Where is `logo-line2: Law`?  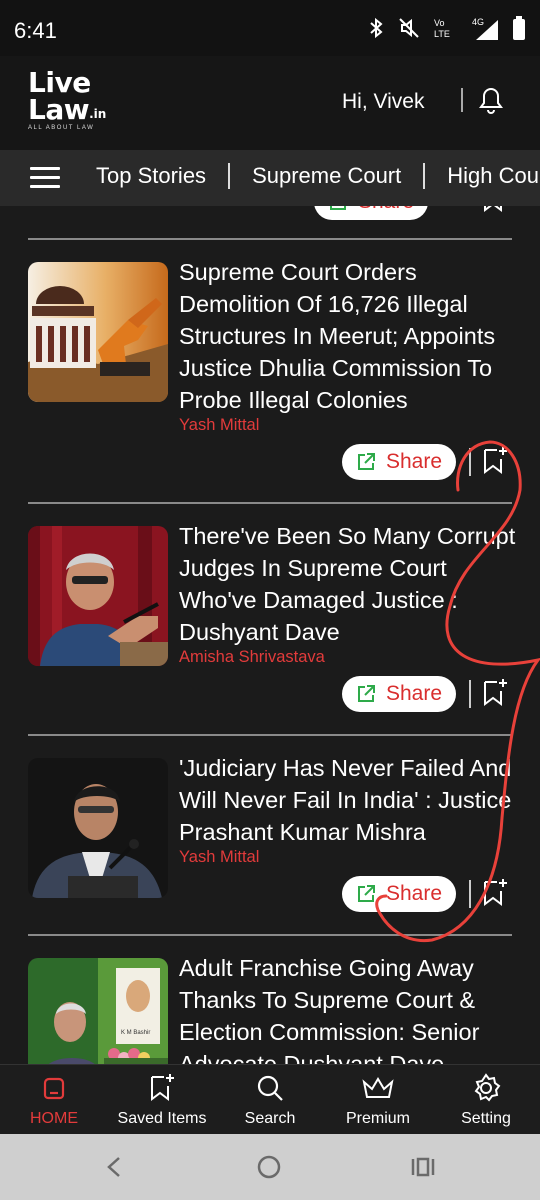 logo-line2: Law is located at coordinates (59, 109).